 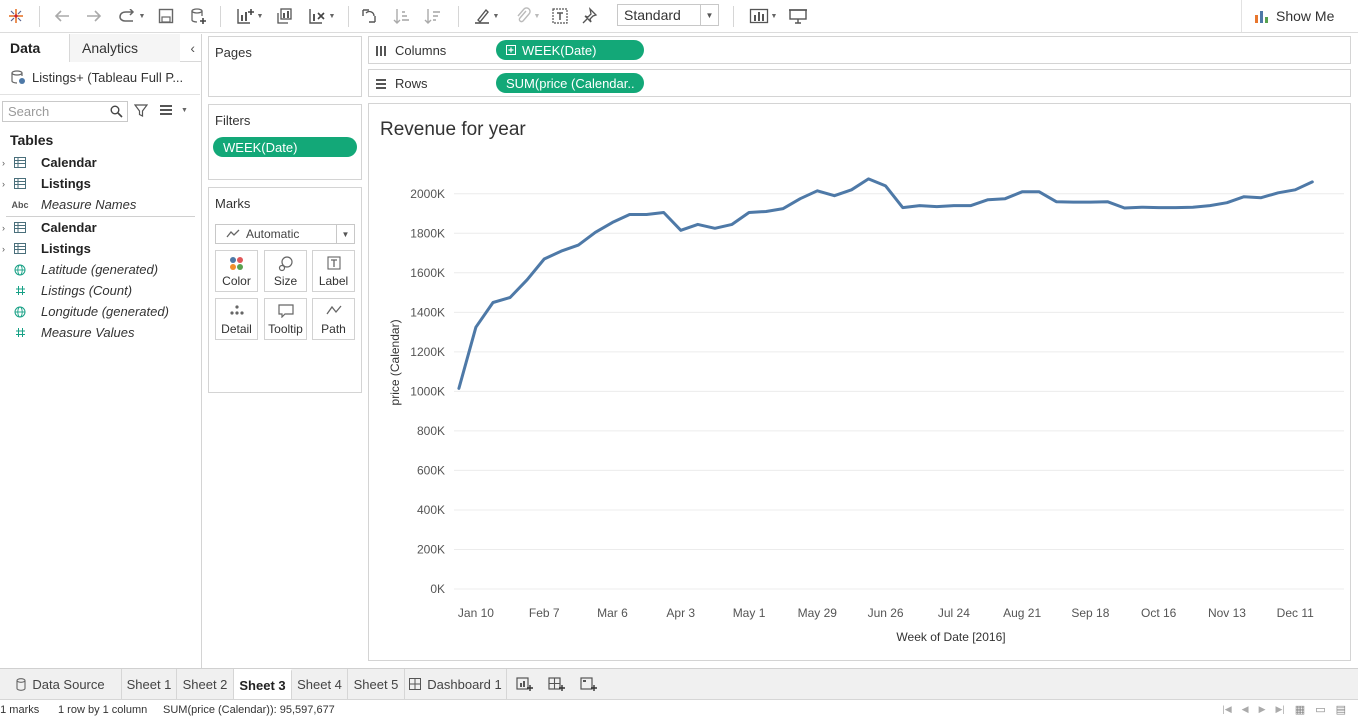 What do you see at coordinates (100, 290) in the screenshot?
I see `field-listings-count: Listings (Count)` at bounding box center [100, 290].